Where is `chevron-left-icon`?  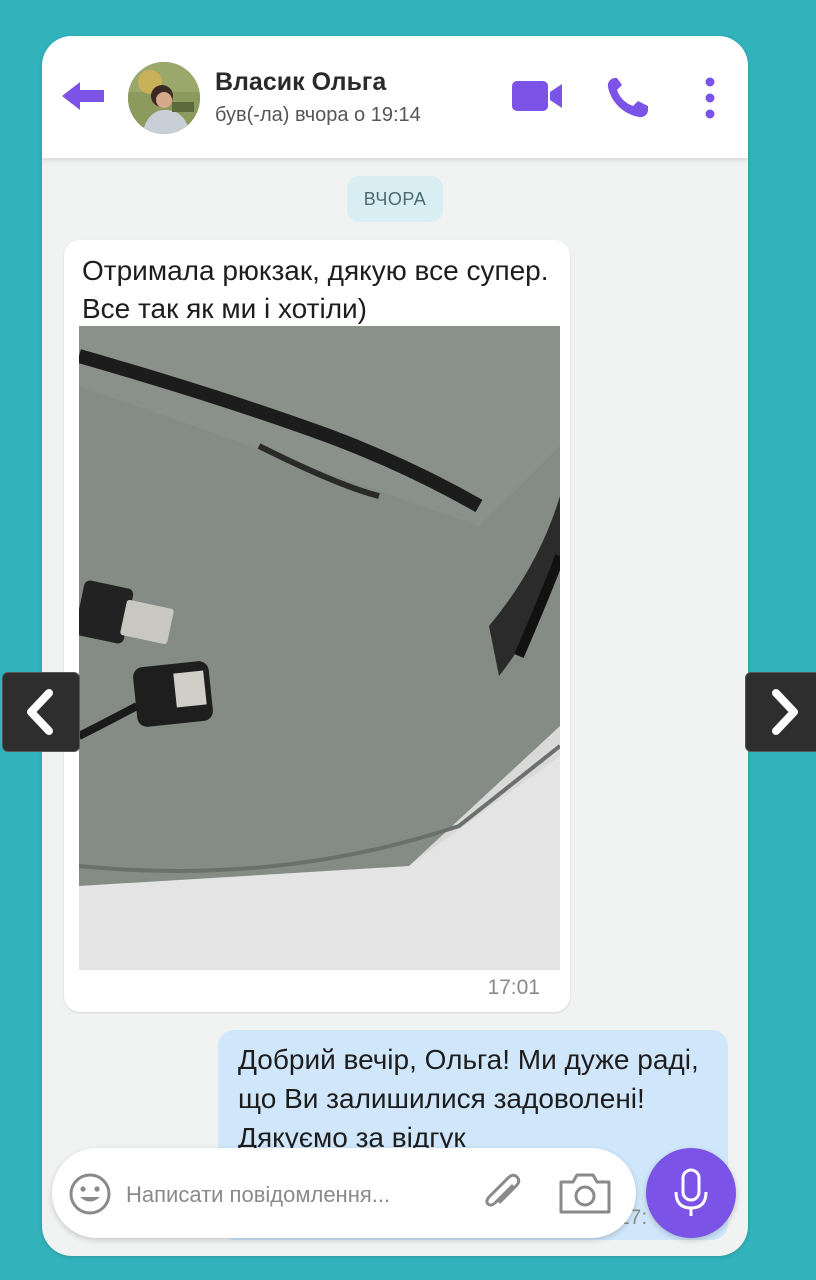 chevron-left-icon is located at coordinates (40, 712).